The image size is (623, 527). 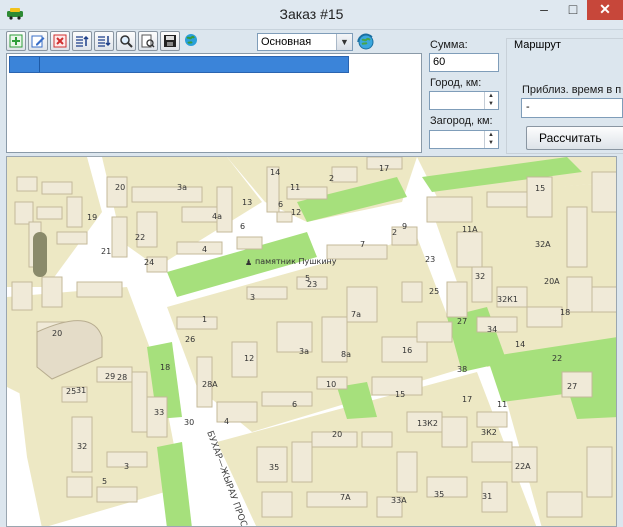 What do you see at coordinates (25, 64) in the screenshot?
I see `list-cell` at bounding box center [25, 64].